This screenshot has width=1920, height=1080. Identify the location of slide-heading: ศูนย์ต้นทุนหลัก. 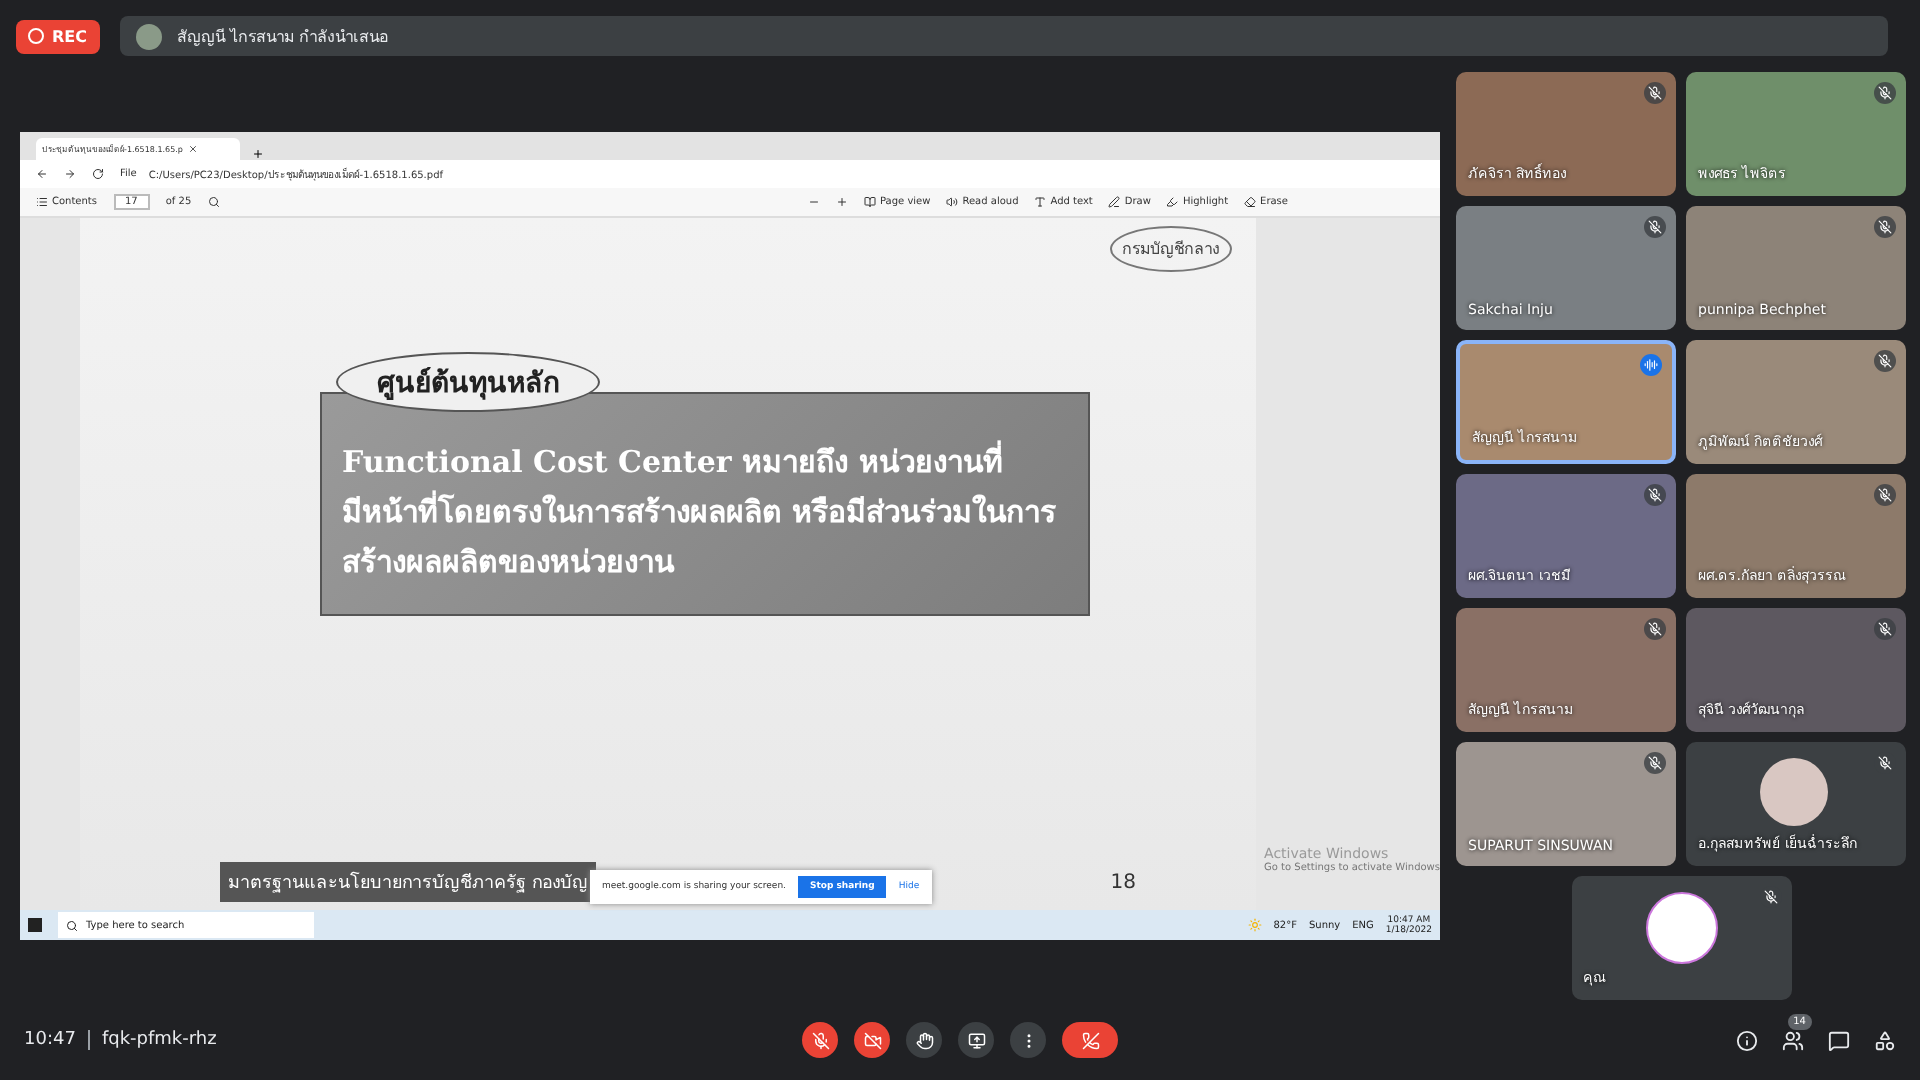
(468, 382).